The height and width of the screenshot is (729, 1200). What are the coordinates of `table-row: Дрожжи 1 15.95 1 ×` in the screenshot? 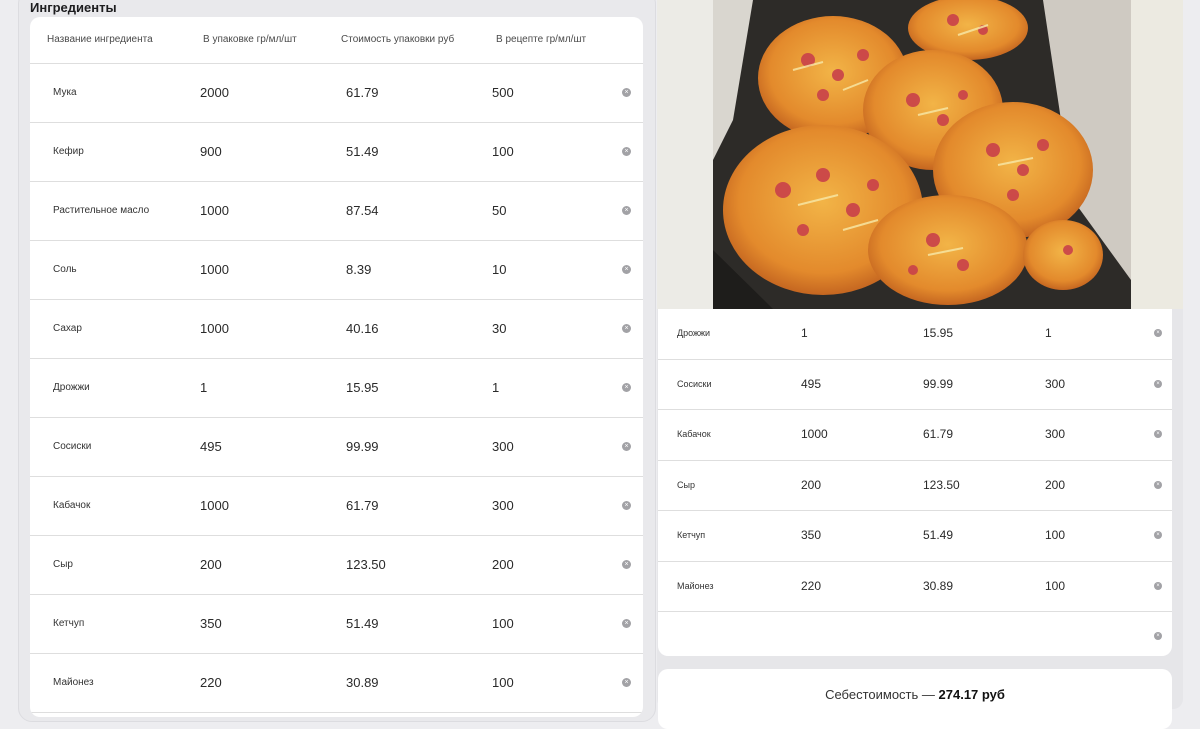 It's located at (915, 334).